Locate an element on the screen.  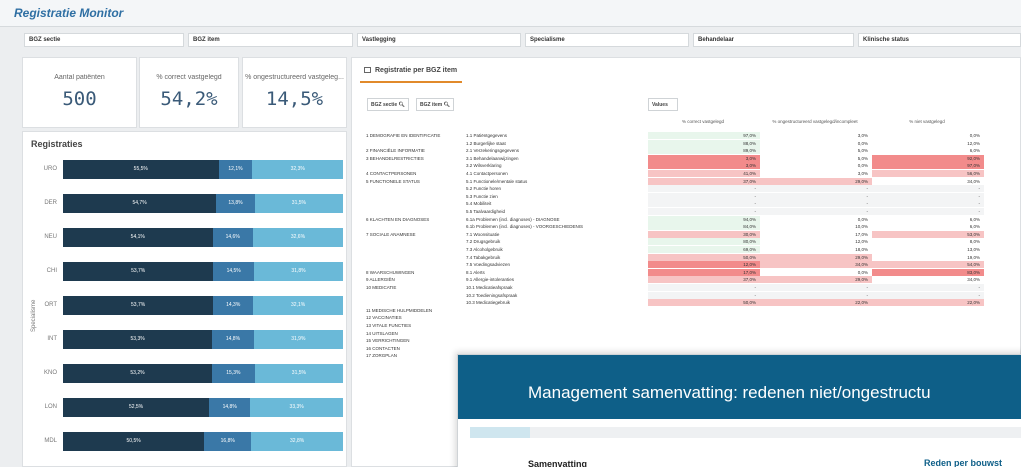
cell-ongestructureerd: 22,0% is located at coordinates (816, 303).